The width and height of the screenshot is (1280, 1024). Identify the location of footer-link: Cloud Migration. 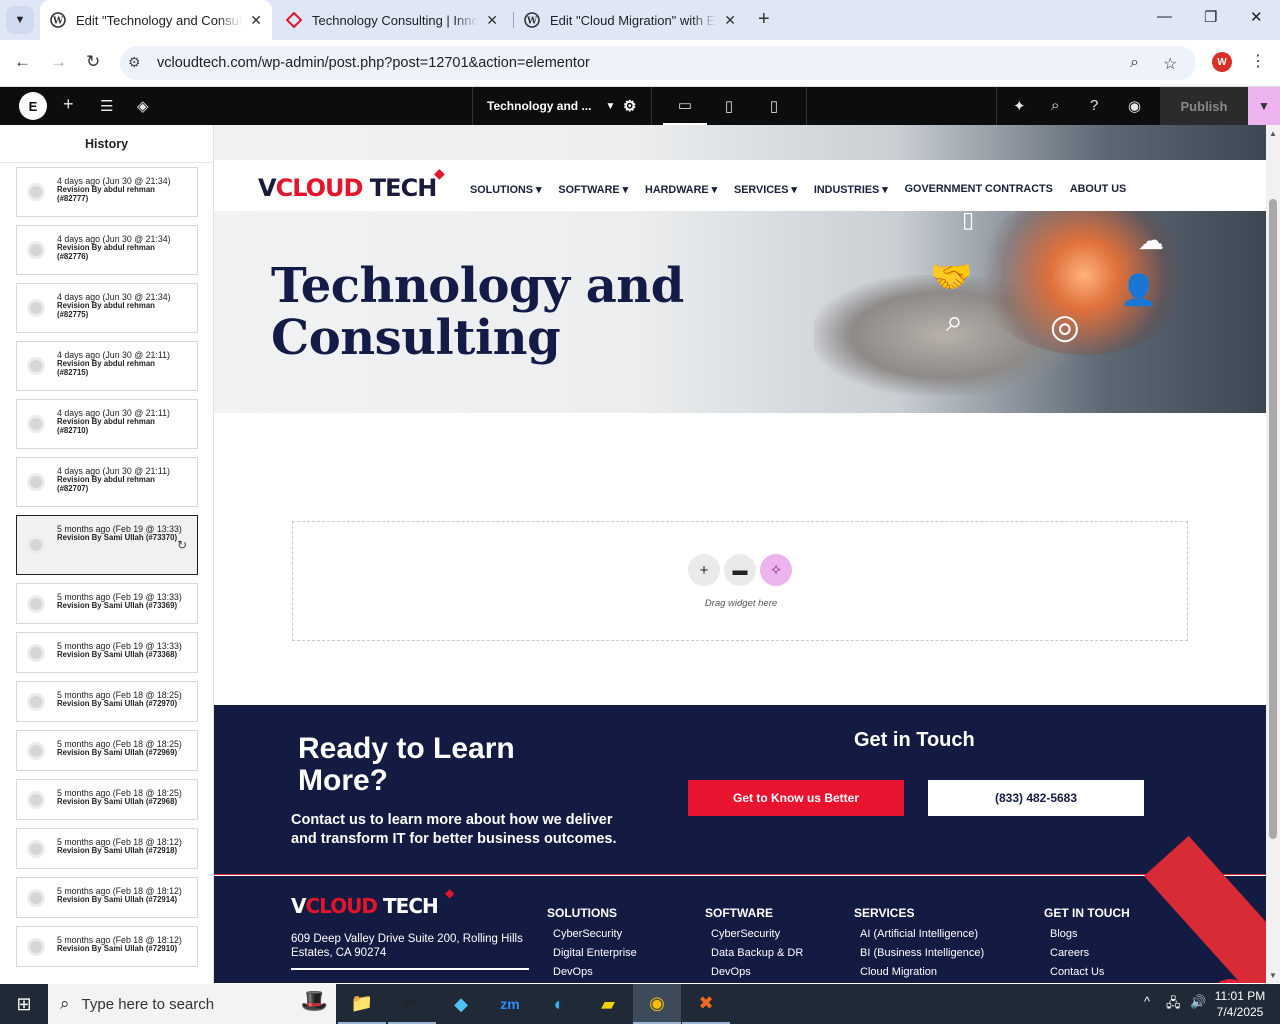
(922, 972).